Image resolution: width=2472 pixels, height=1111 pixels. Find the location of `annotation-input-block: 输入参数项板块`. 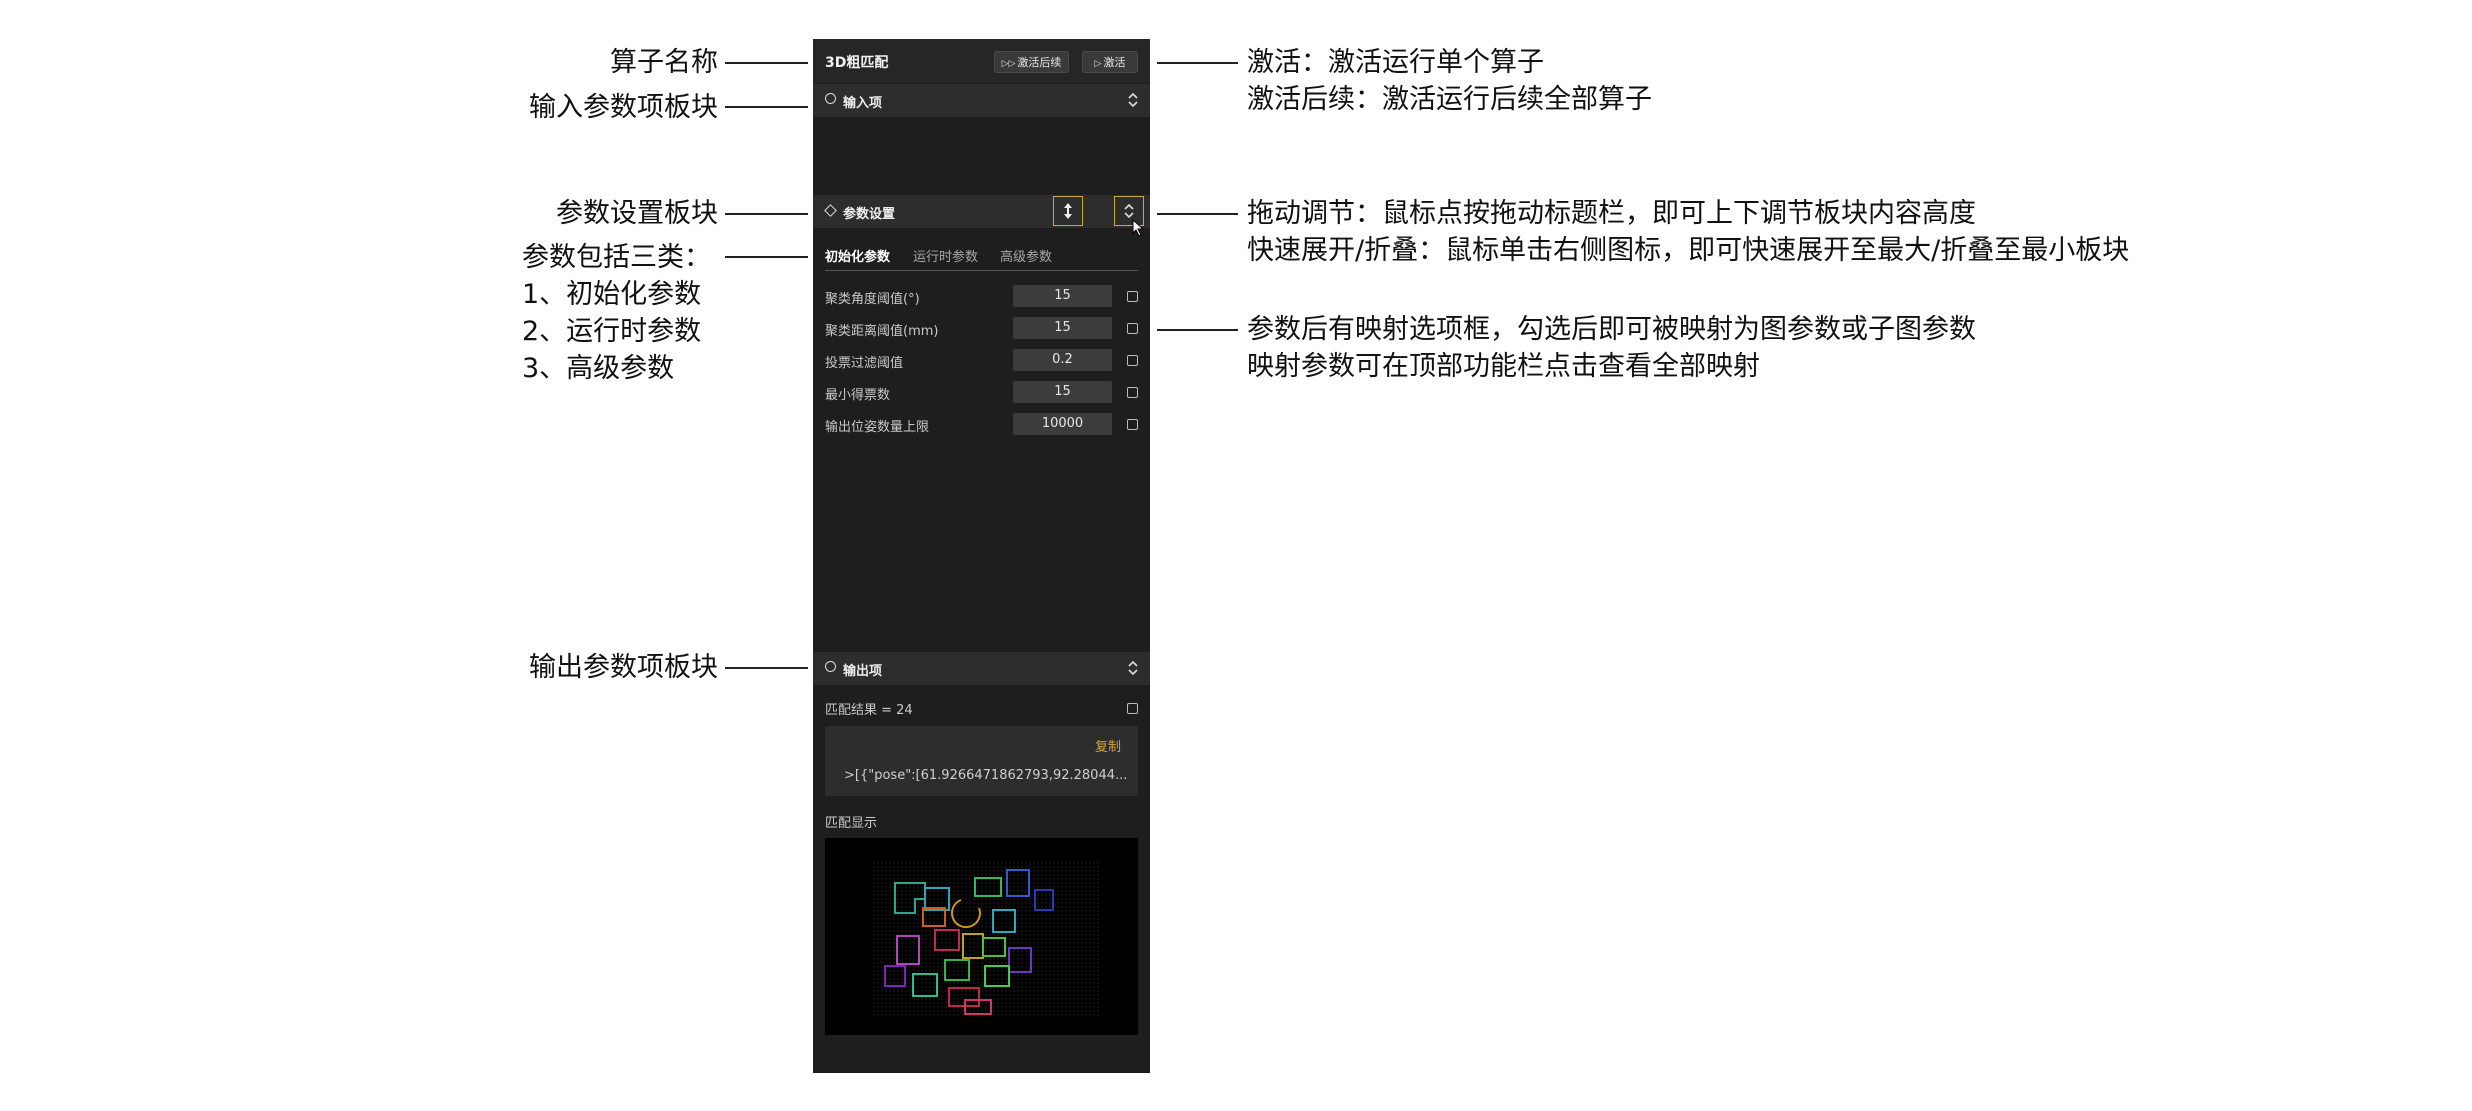

annotation-input-block: 输入参数项板块 is located at coordinates (623, 107).